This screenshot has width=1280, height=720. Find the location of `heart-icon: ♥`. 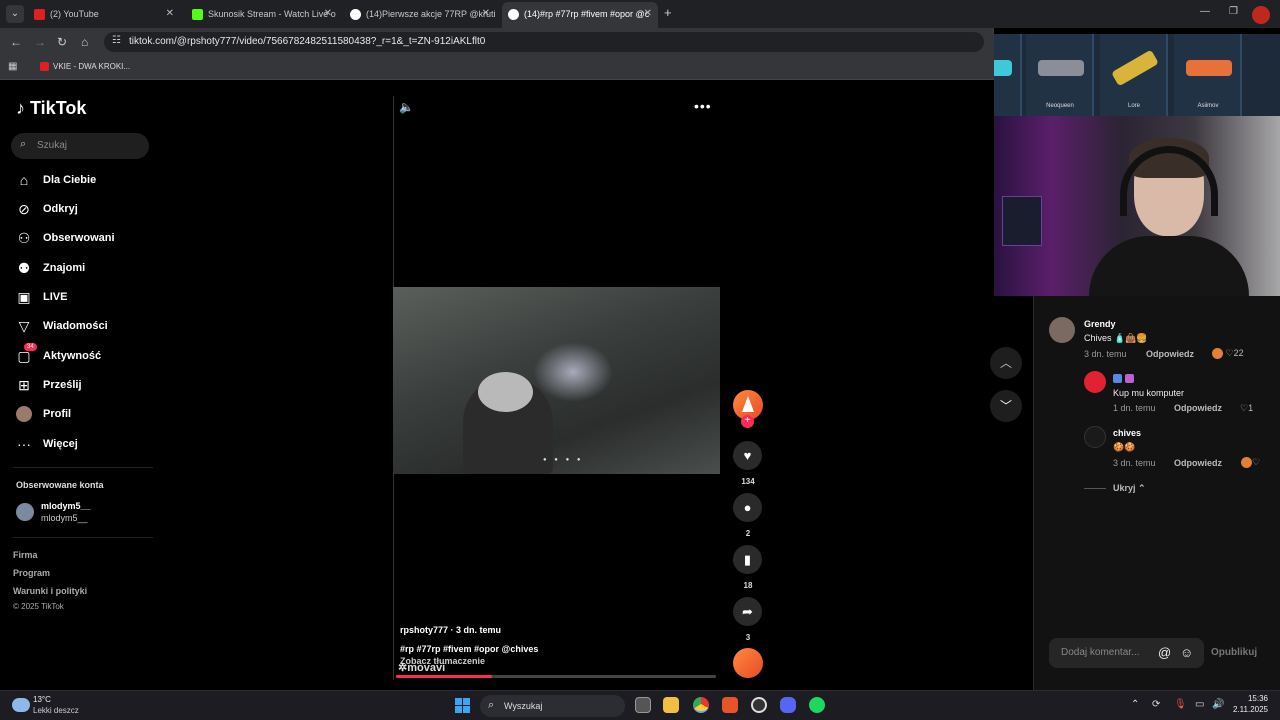

heart-icon: ♥ is located at coordinates (747, 455).